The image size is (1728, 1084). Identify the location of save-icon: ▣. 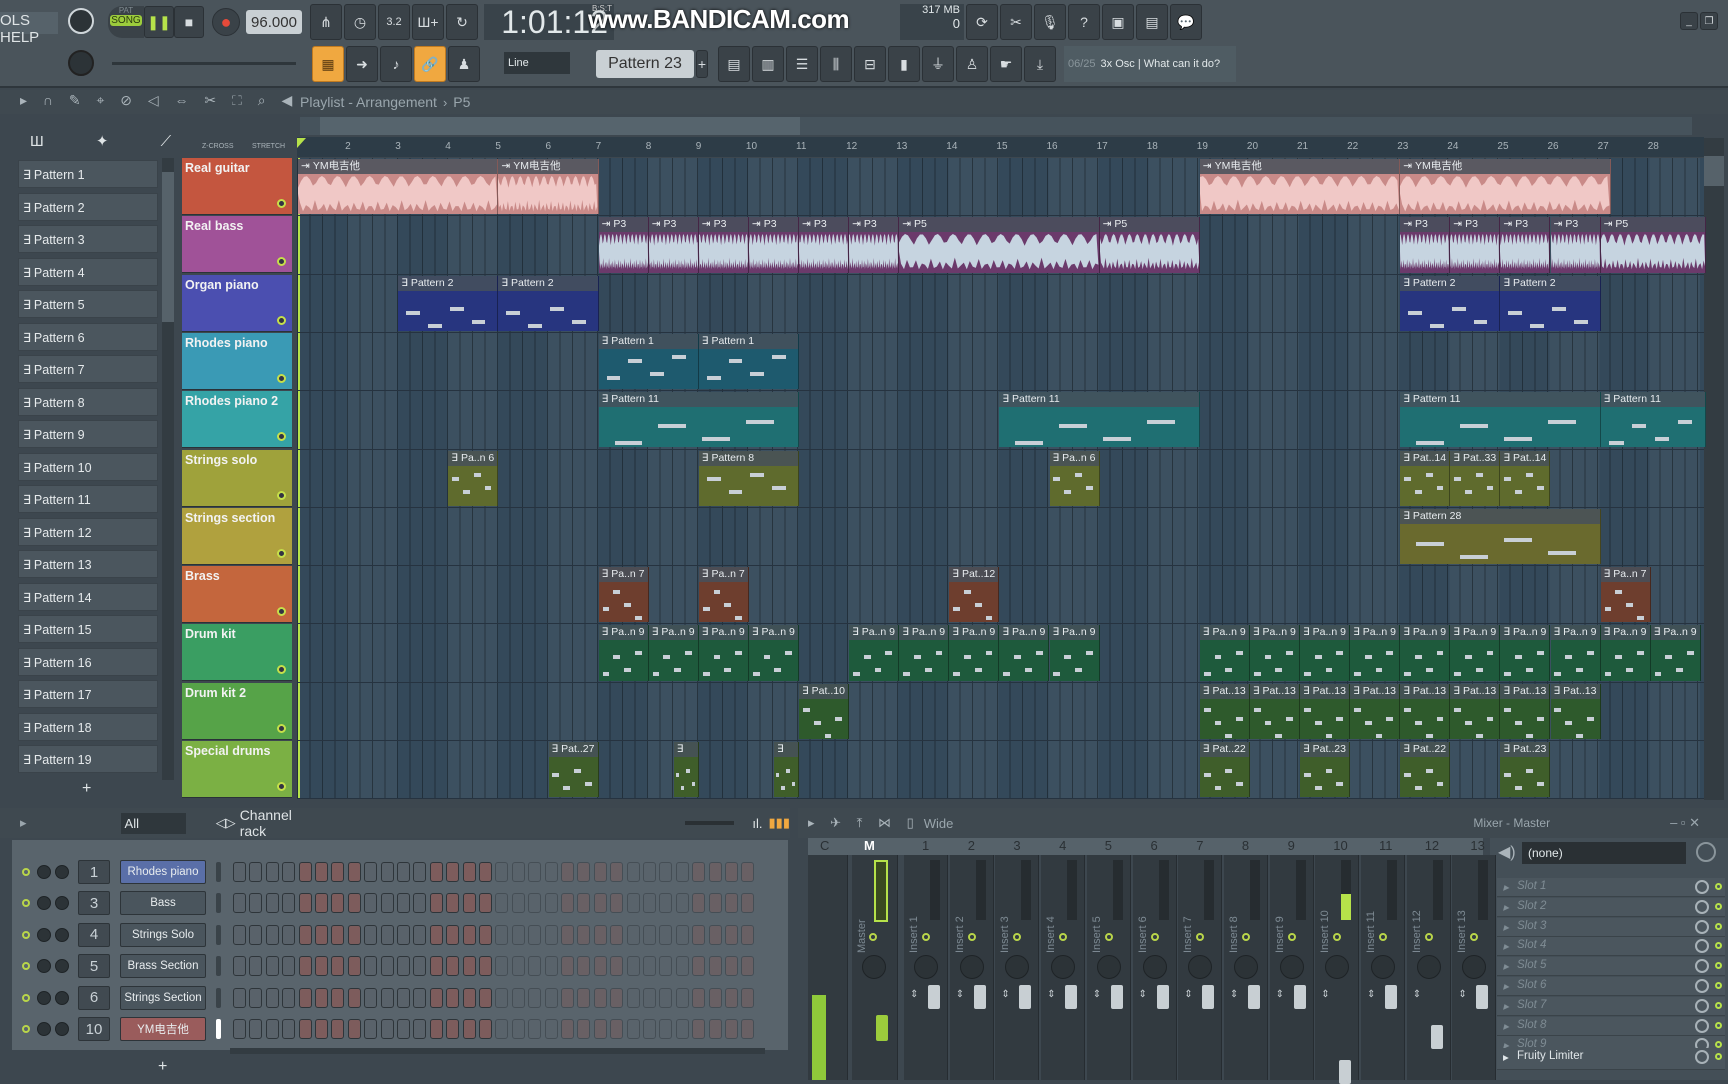
(1118, 22).